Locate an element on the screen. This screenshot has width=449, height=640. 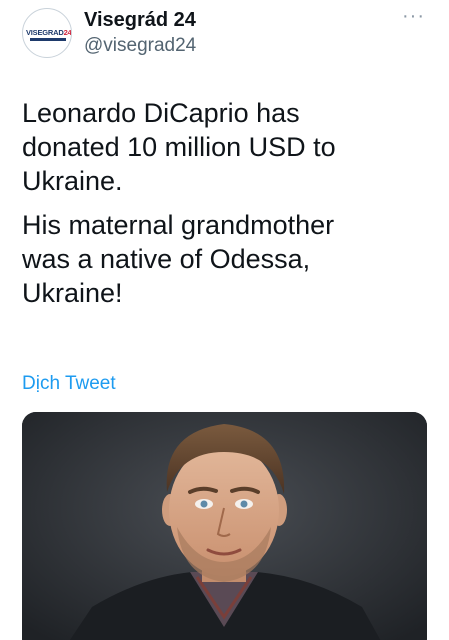
author-names: Visegrád 24 @visegrad24 is located at coordinates (140, 33).